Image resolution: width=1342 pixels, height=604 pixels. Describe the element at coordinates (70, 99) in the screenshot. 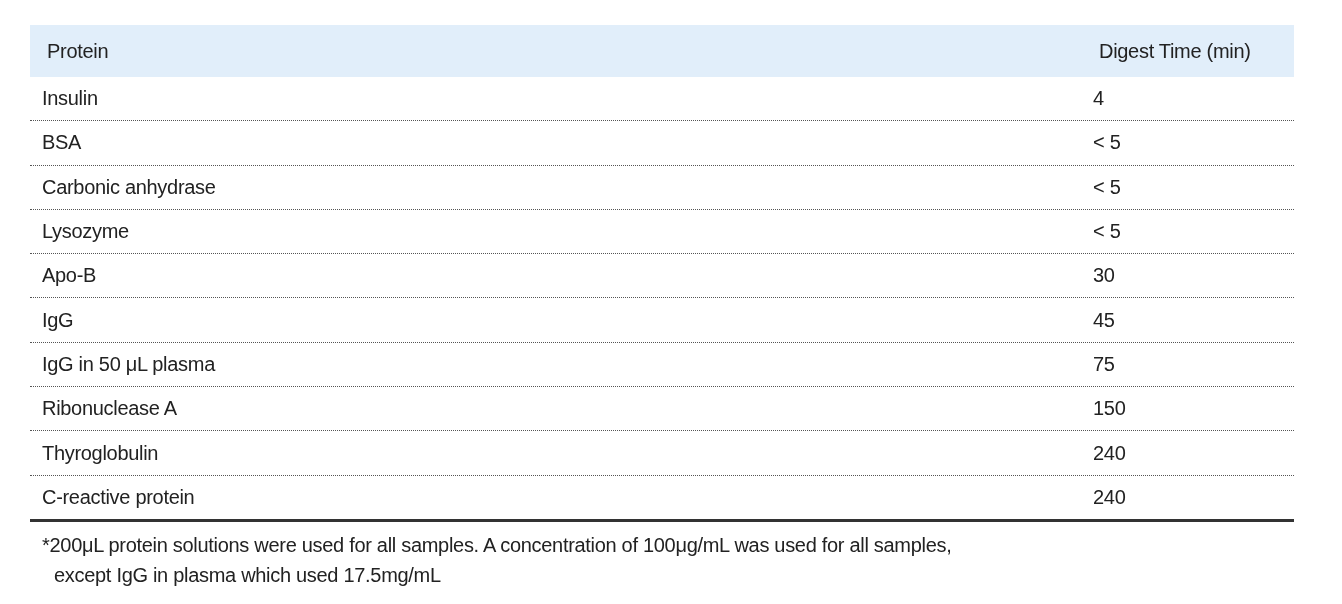

I see `table-cell-text: Insulin` at that location.